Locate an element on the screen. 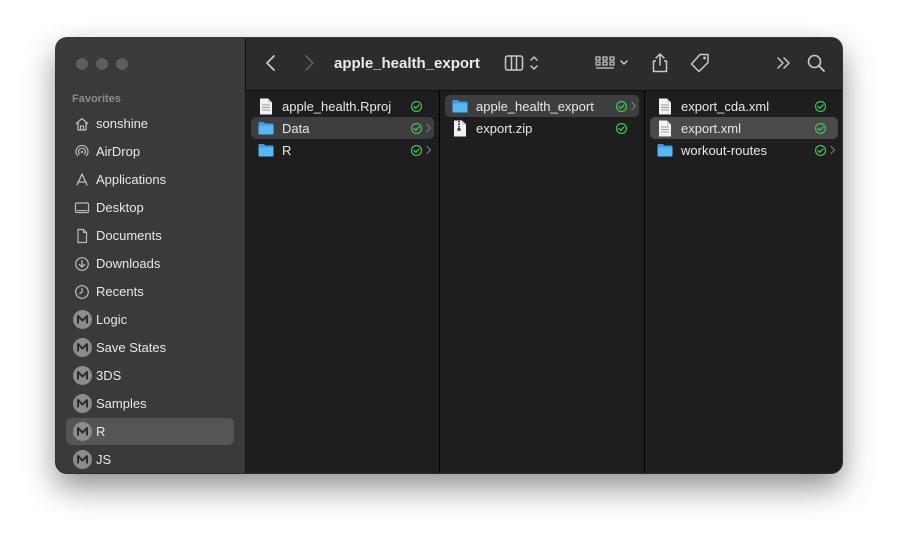 The height and width of the screenshot is (548, 899). file-row: apple_health.Rproj is located at coordinates (342, 106).